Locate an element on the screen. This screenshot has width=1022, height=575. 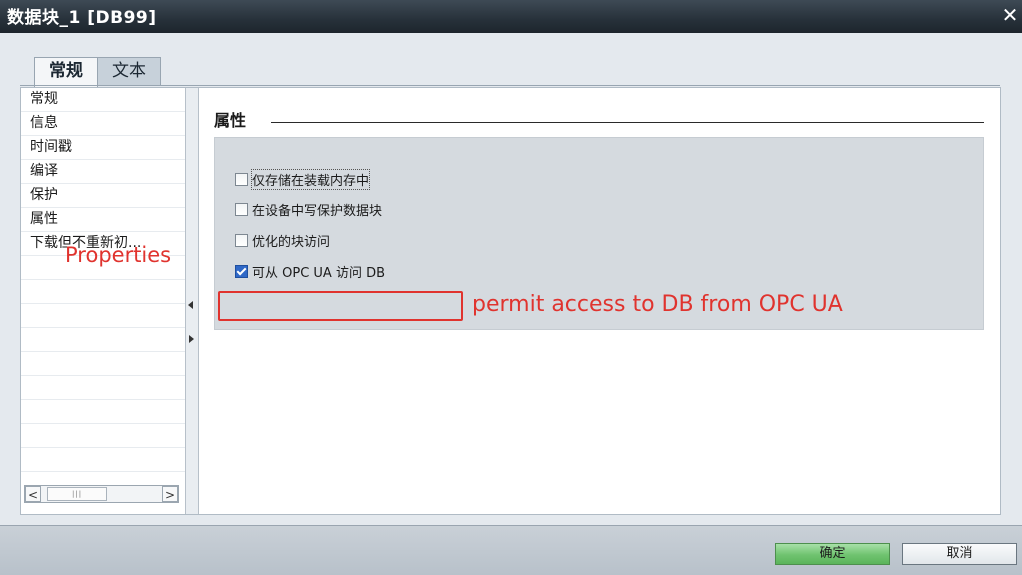
annotation-properties: Properties is located at coordinates (118, 255).